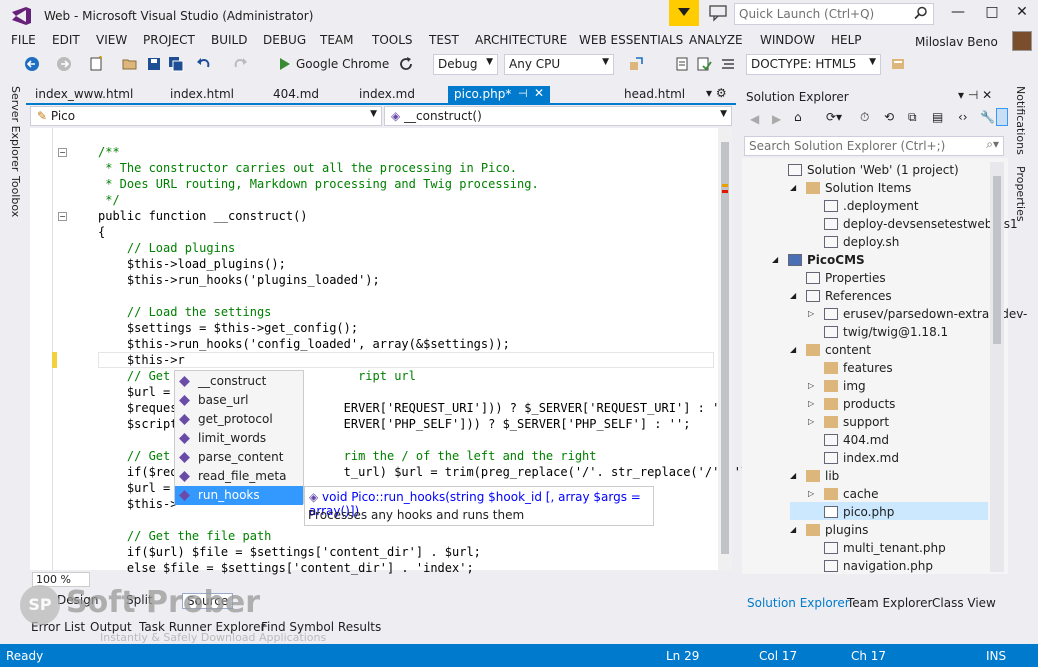 Image resolution: width=1038 pixels, height=667 pixels. Describe the element at coordinates (834, 14) in the screenshot. I see `quick-launch-input: Quick Launch (Ctrl+Q)` at that location.